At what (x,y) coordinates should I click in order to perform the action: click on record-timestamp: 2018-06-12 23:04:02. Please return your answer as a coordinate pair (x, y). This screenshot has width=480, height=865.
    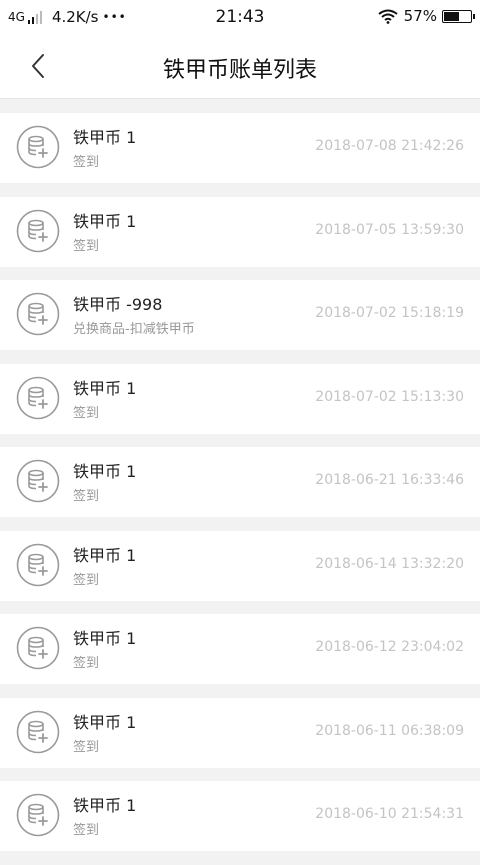
    Looking at the image, I should click on (389, 647).